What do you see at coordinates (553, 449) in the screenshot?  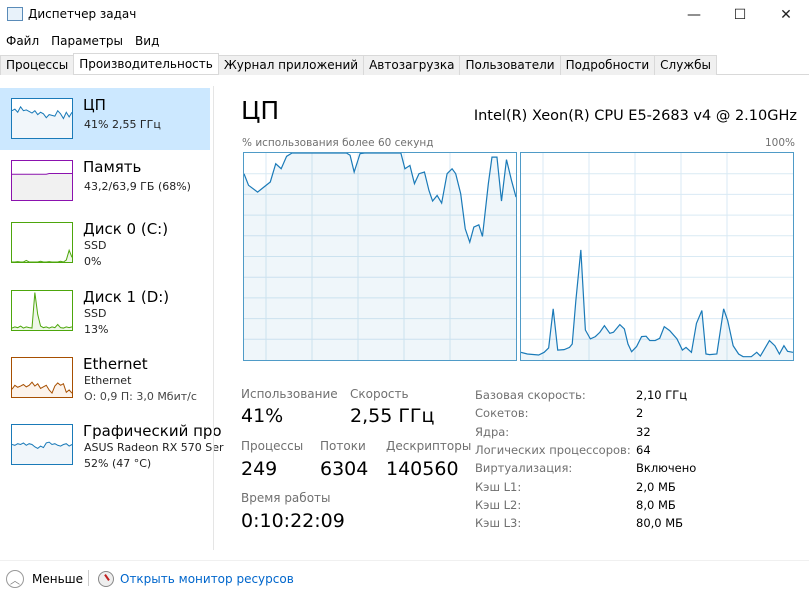 I see `detail-label: Логических процессоров:` at bounding box center [553, 449].